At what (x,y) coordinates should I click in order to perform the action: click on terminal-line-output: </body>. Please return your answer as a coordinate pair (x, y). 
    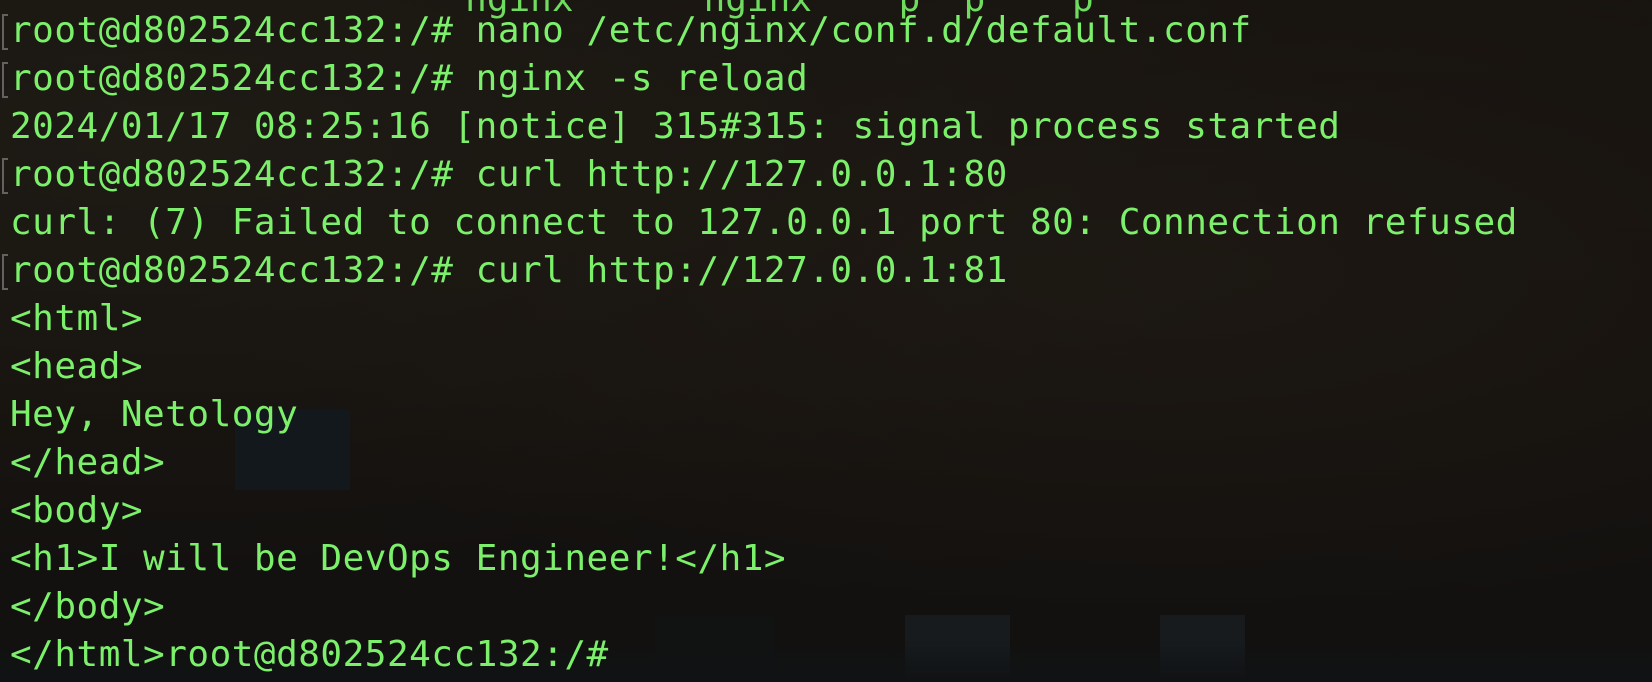
    Looking at the image, I should click on (88, 606).